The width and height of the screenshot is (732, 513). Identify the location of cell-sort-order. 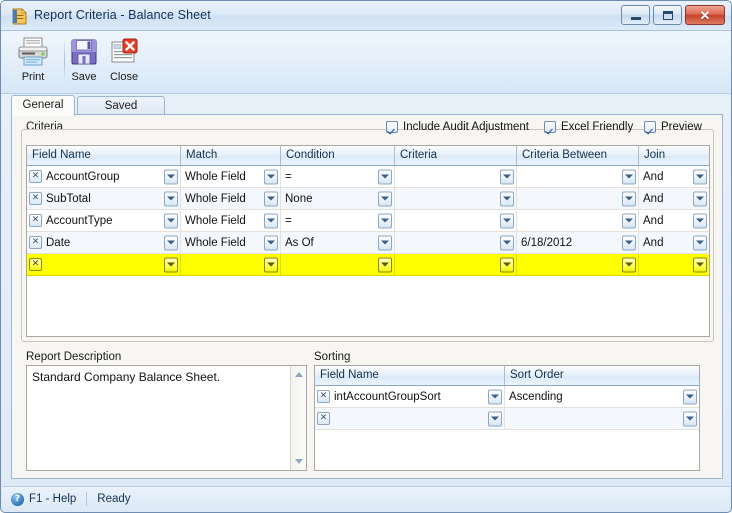
(602, 418).